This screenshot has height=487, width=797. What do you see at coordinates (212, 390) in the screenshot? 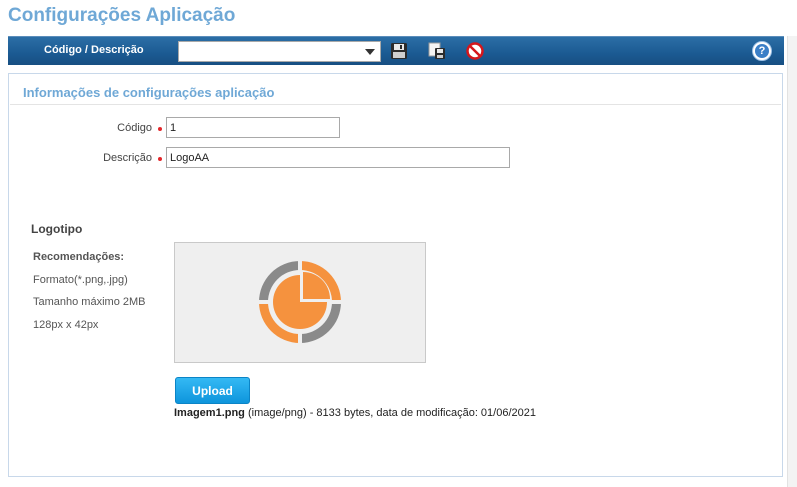
I see `upload-button: Upload` at bounding box center [212, 390].